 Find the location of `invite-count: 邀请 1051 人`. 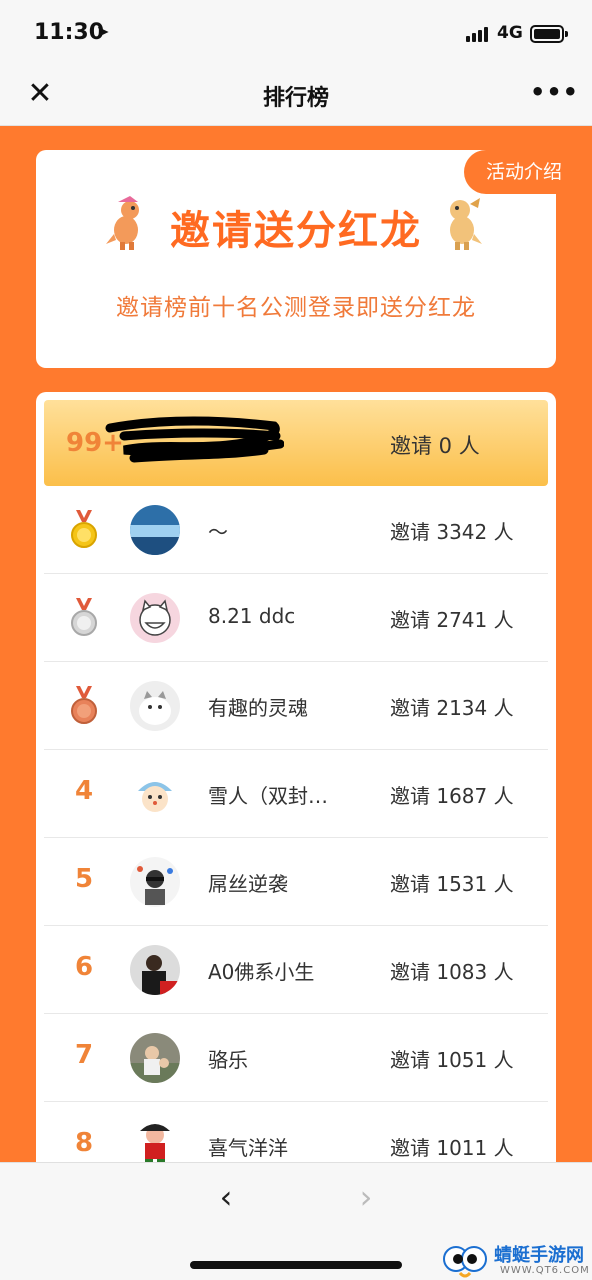

invite-count: 邀请 1051 人 is located at coordinates (452, 1060).